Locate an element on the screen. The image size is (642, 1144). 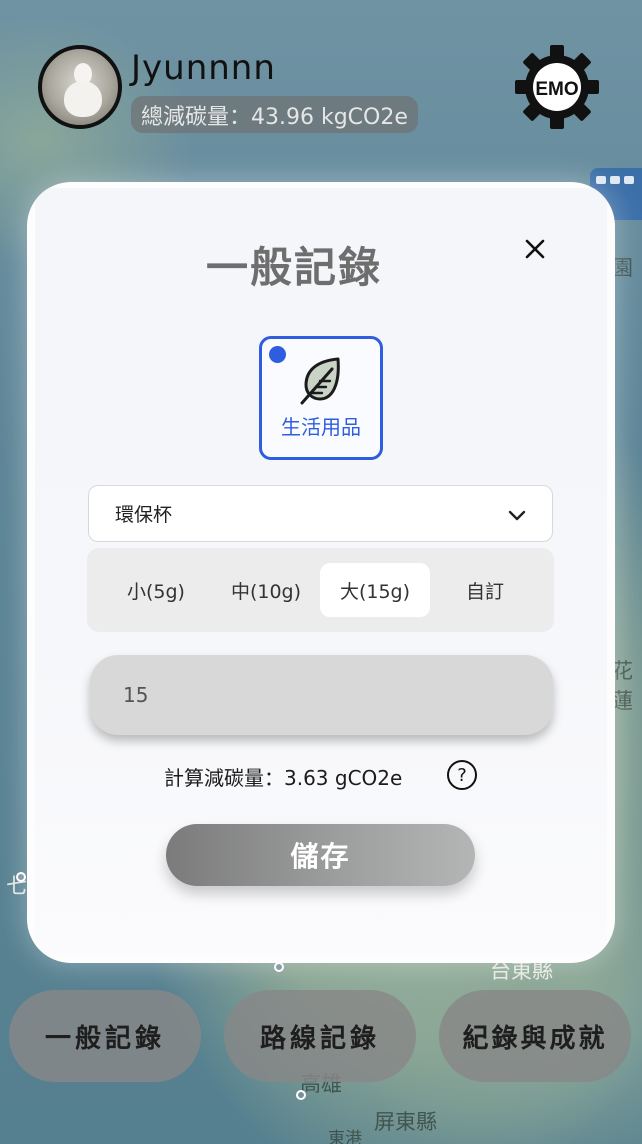
chevron-down-icon is located at coordinates (517, 515).